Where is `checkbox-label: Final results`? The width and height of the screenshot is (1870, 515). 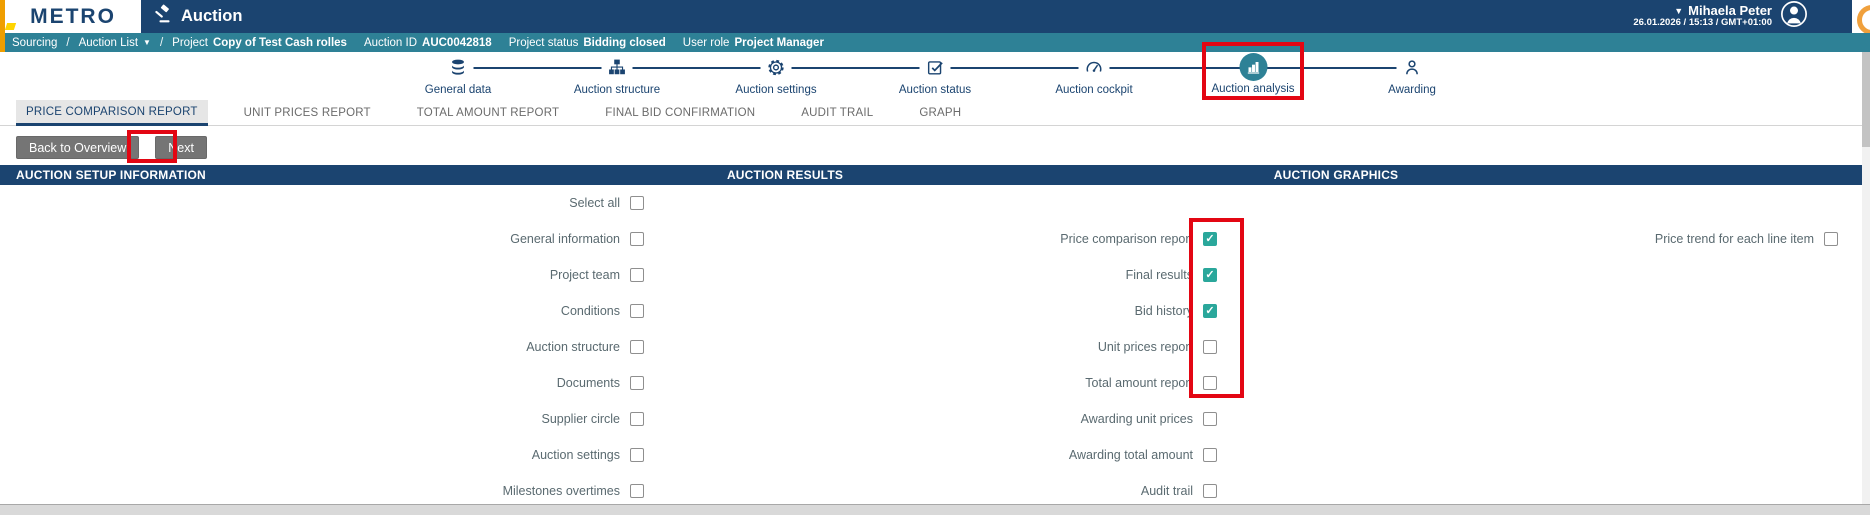
checkbox-label: Final results is located at coordinates (1159, 275).